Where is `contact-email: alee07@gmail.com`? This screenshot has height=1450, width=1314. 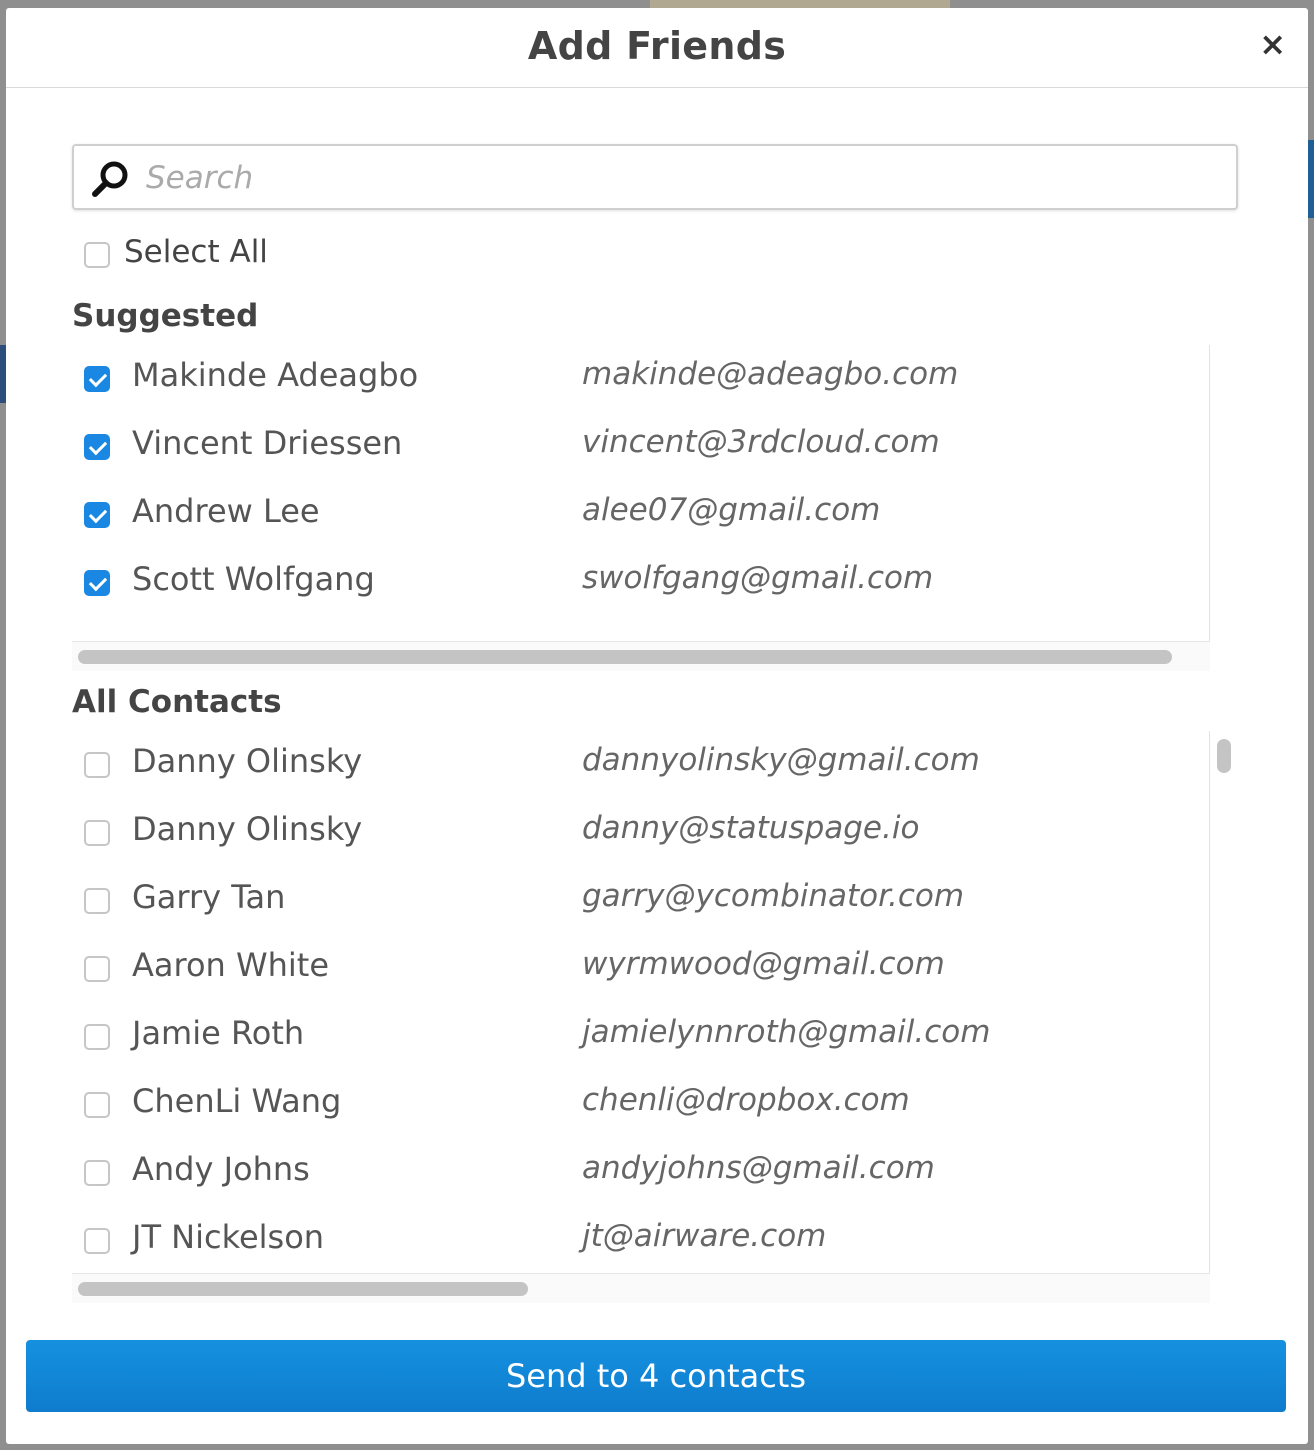 contact-email: alee07@gmail.com is located at coordinates (731, 510).